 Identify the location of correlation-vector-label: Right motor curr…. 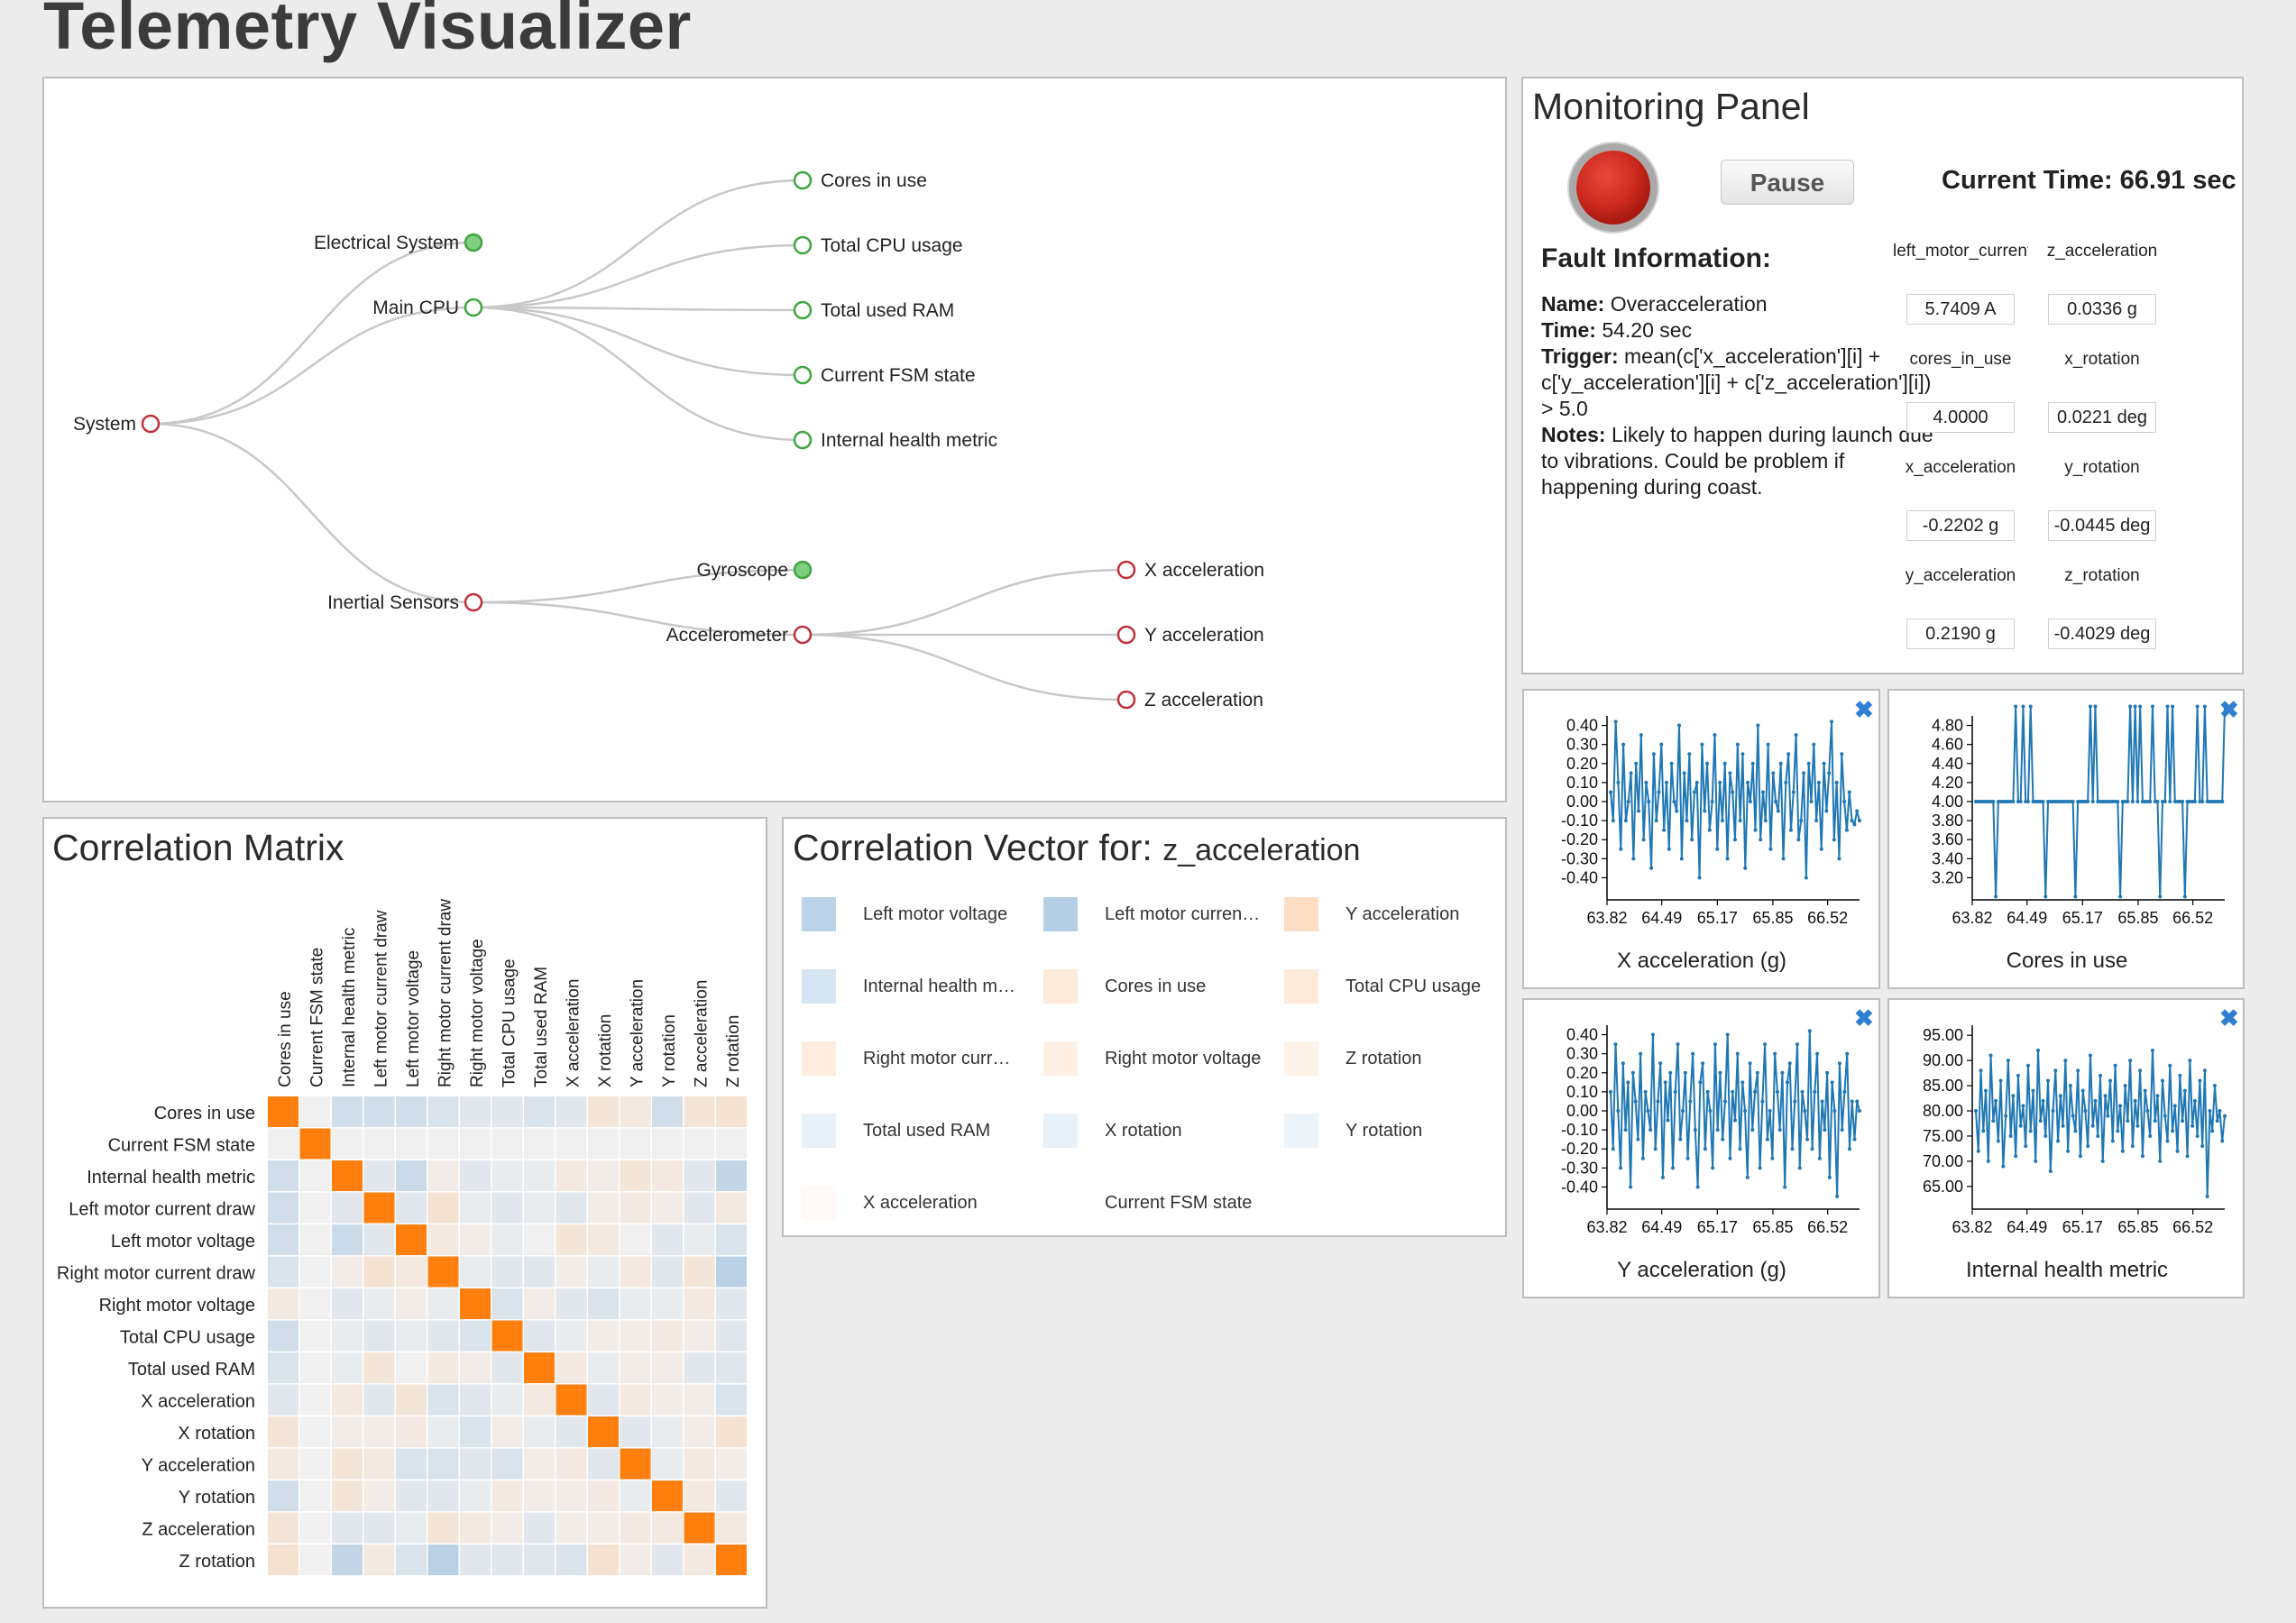
(936, 1059).